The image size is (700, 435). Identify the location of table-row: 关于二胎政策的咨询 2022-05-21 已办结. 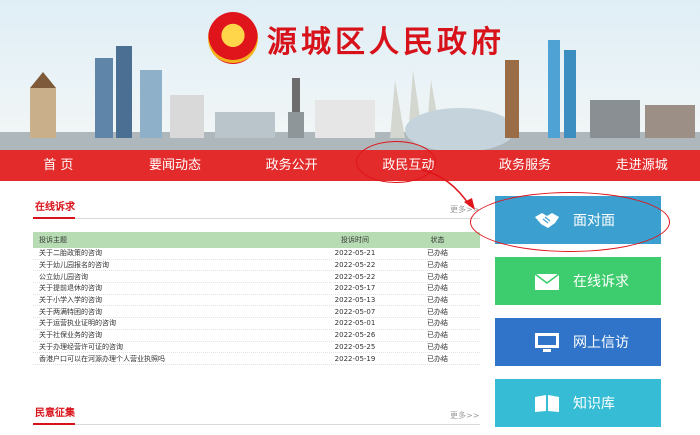
(256, 254).